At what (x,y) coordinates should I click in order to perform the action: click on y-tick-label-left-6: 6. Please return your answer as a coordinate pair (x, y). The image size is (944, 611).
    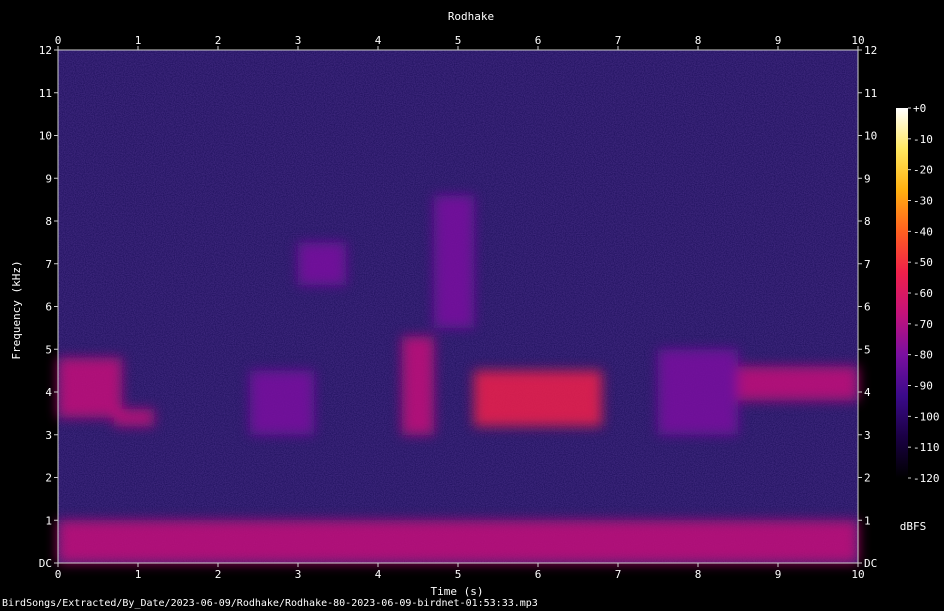
    Looking at the image, I should click on (48, 307).